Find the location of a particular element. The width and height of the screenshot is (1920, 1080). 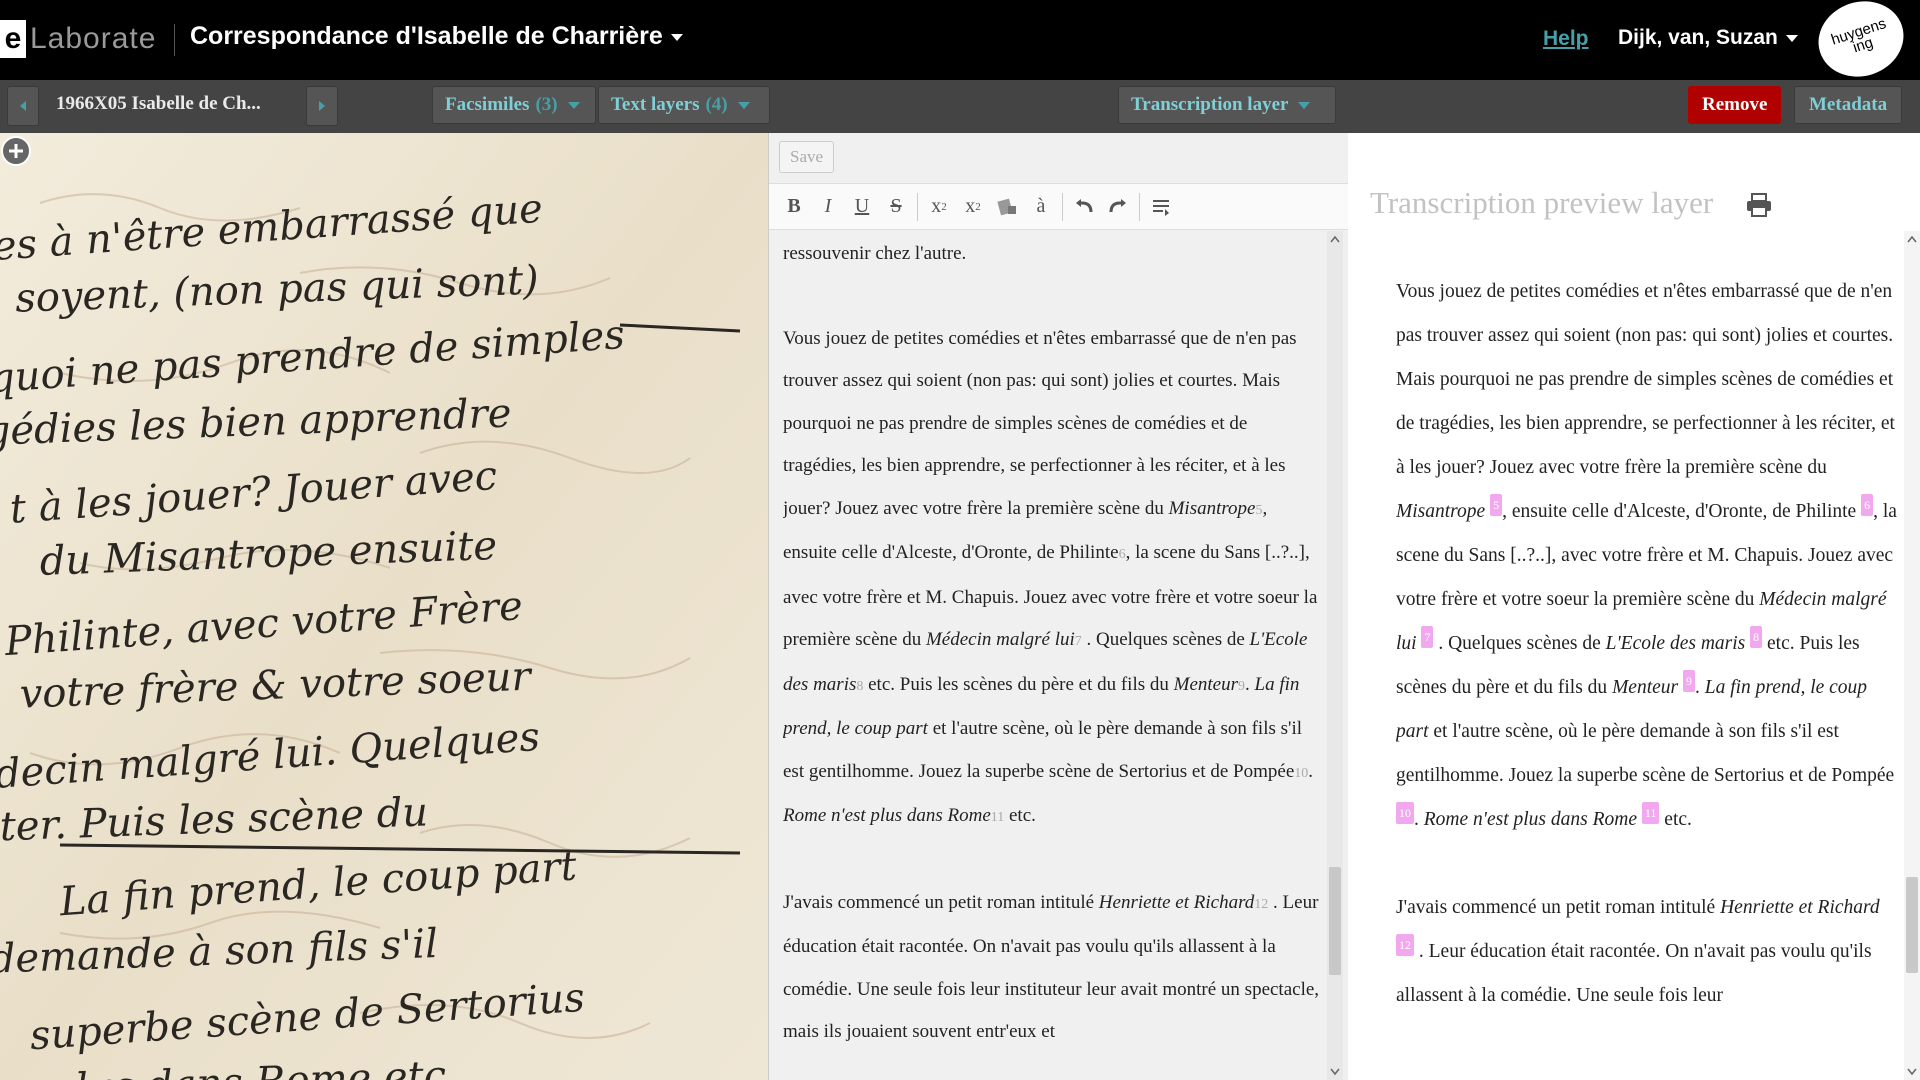

italic-title: Henriette et Richard is located at coordinates (1800, 907).